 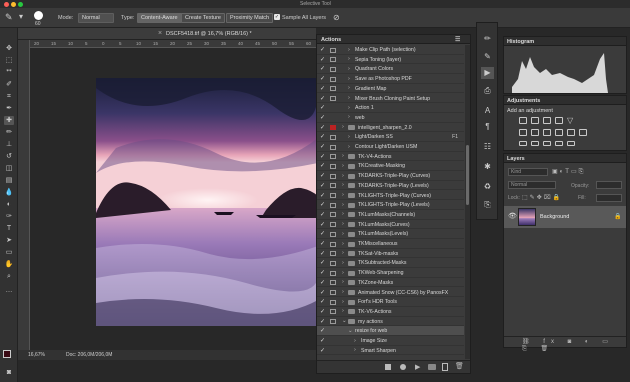 I want to click on action-row: ✓ › Image Size, so click(x=390, y=341).